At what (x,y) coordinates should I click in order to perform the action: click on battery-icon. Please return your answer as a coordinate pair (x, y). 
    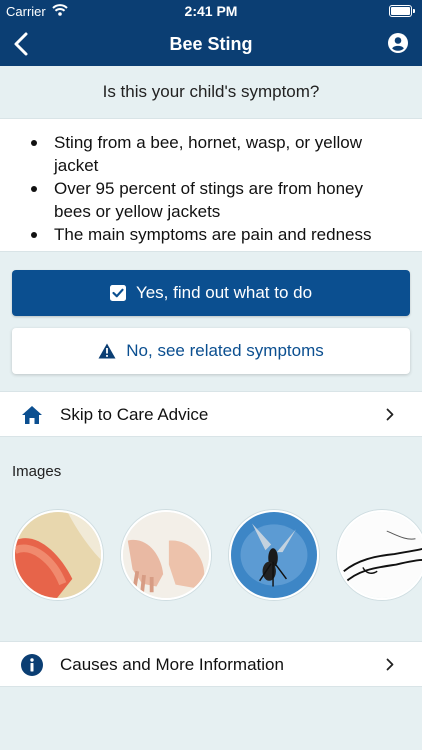
    Looking at the image, I should click on (402, 11).